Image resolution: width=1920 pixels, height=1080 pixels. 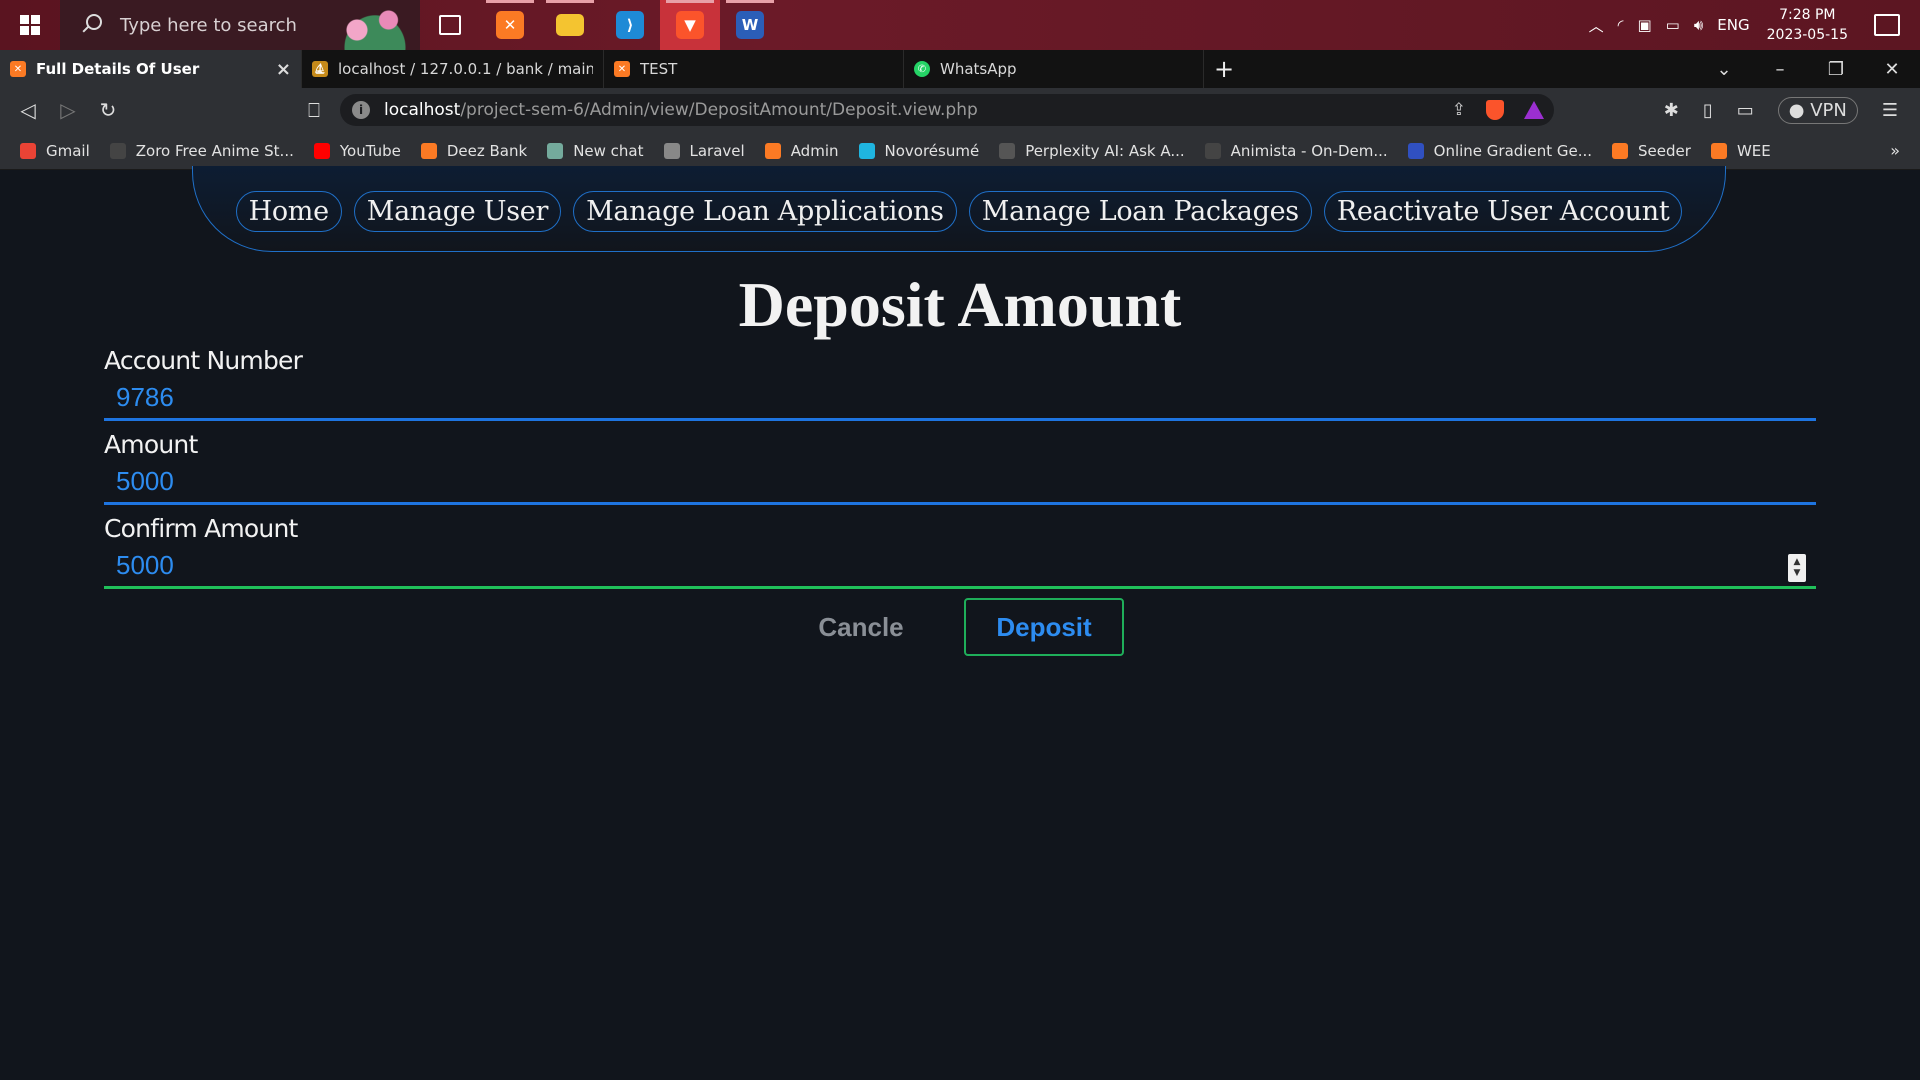 What do you see at coordinates (1895, 150) in the screenshot?
I see `more-bookmarks-icon: »` at bounding box center [1895, 150].